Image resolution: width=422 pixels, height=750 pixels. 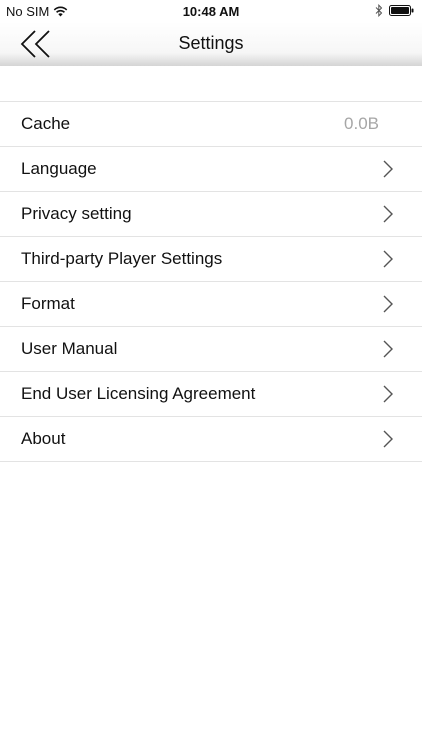 I want to click on cache-size-value: 0.0B, so click(x=361, y=123).